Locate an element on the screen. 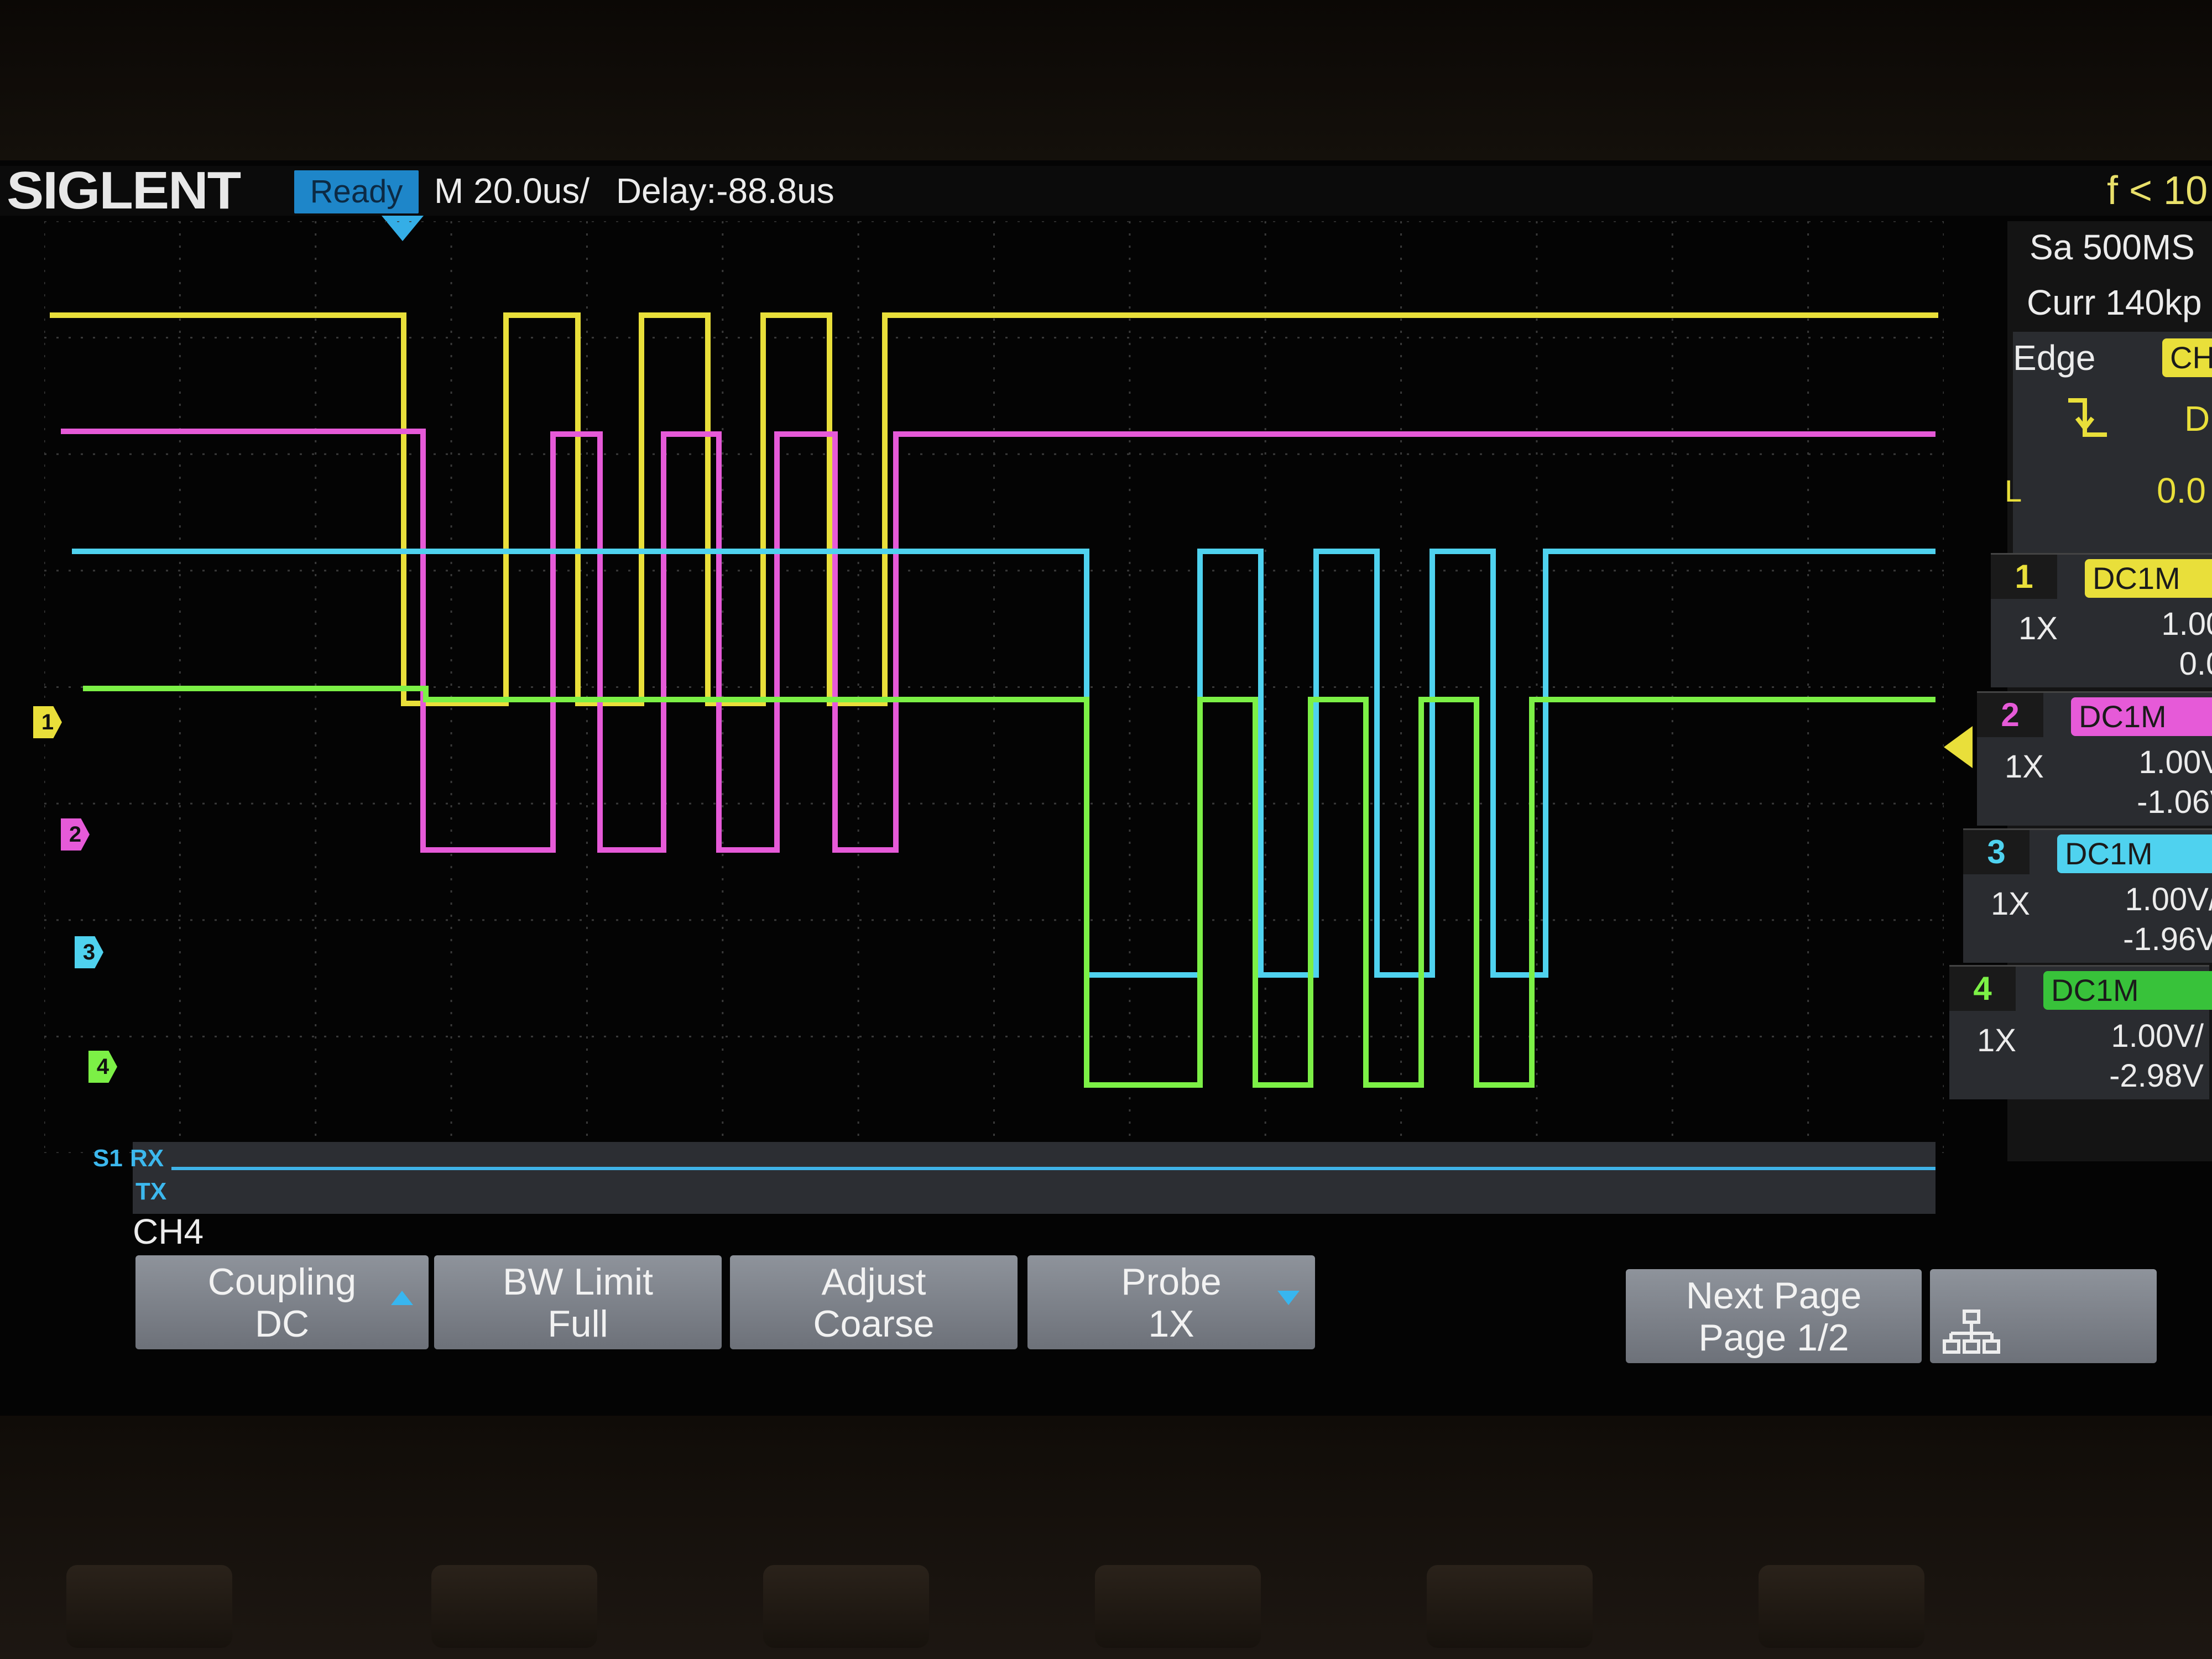 This screenshot has width=2212, height=1659. serial-rx-trace is located at coordinates (1054, 1168).